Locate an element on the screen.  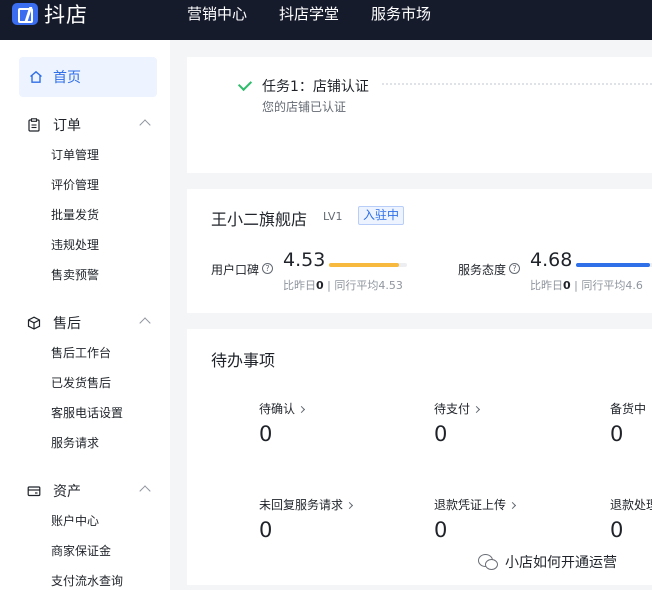
sidebar-item-payment-records: 支付流水查询 is located at coordinates (87, 580).